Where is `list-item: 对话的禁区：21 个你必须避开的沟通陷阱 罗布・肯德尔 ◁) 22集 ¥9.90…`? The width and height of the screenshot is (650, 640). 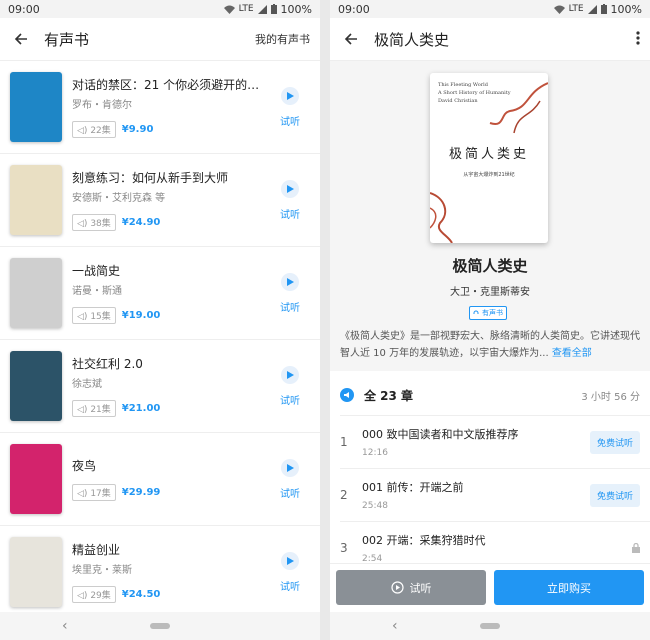
list-item: 对话的禁区：21 个你必须避开的沟通陷阱 罗布・肯德尔 ◁) 22集 ¥9.90… is located at coordinates (160, 107).